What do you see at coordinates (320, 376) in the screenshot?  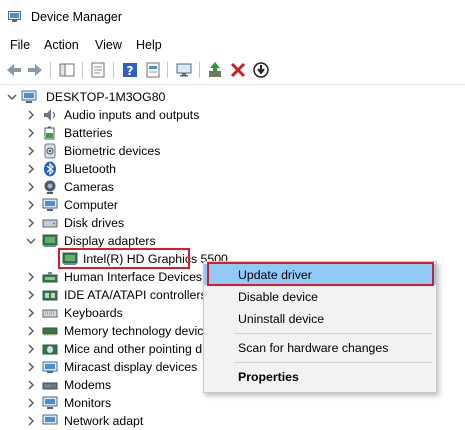 I see `menu-properties: Properties` at bounding box center [320, 376].